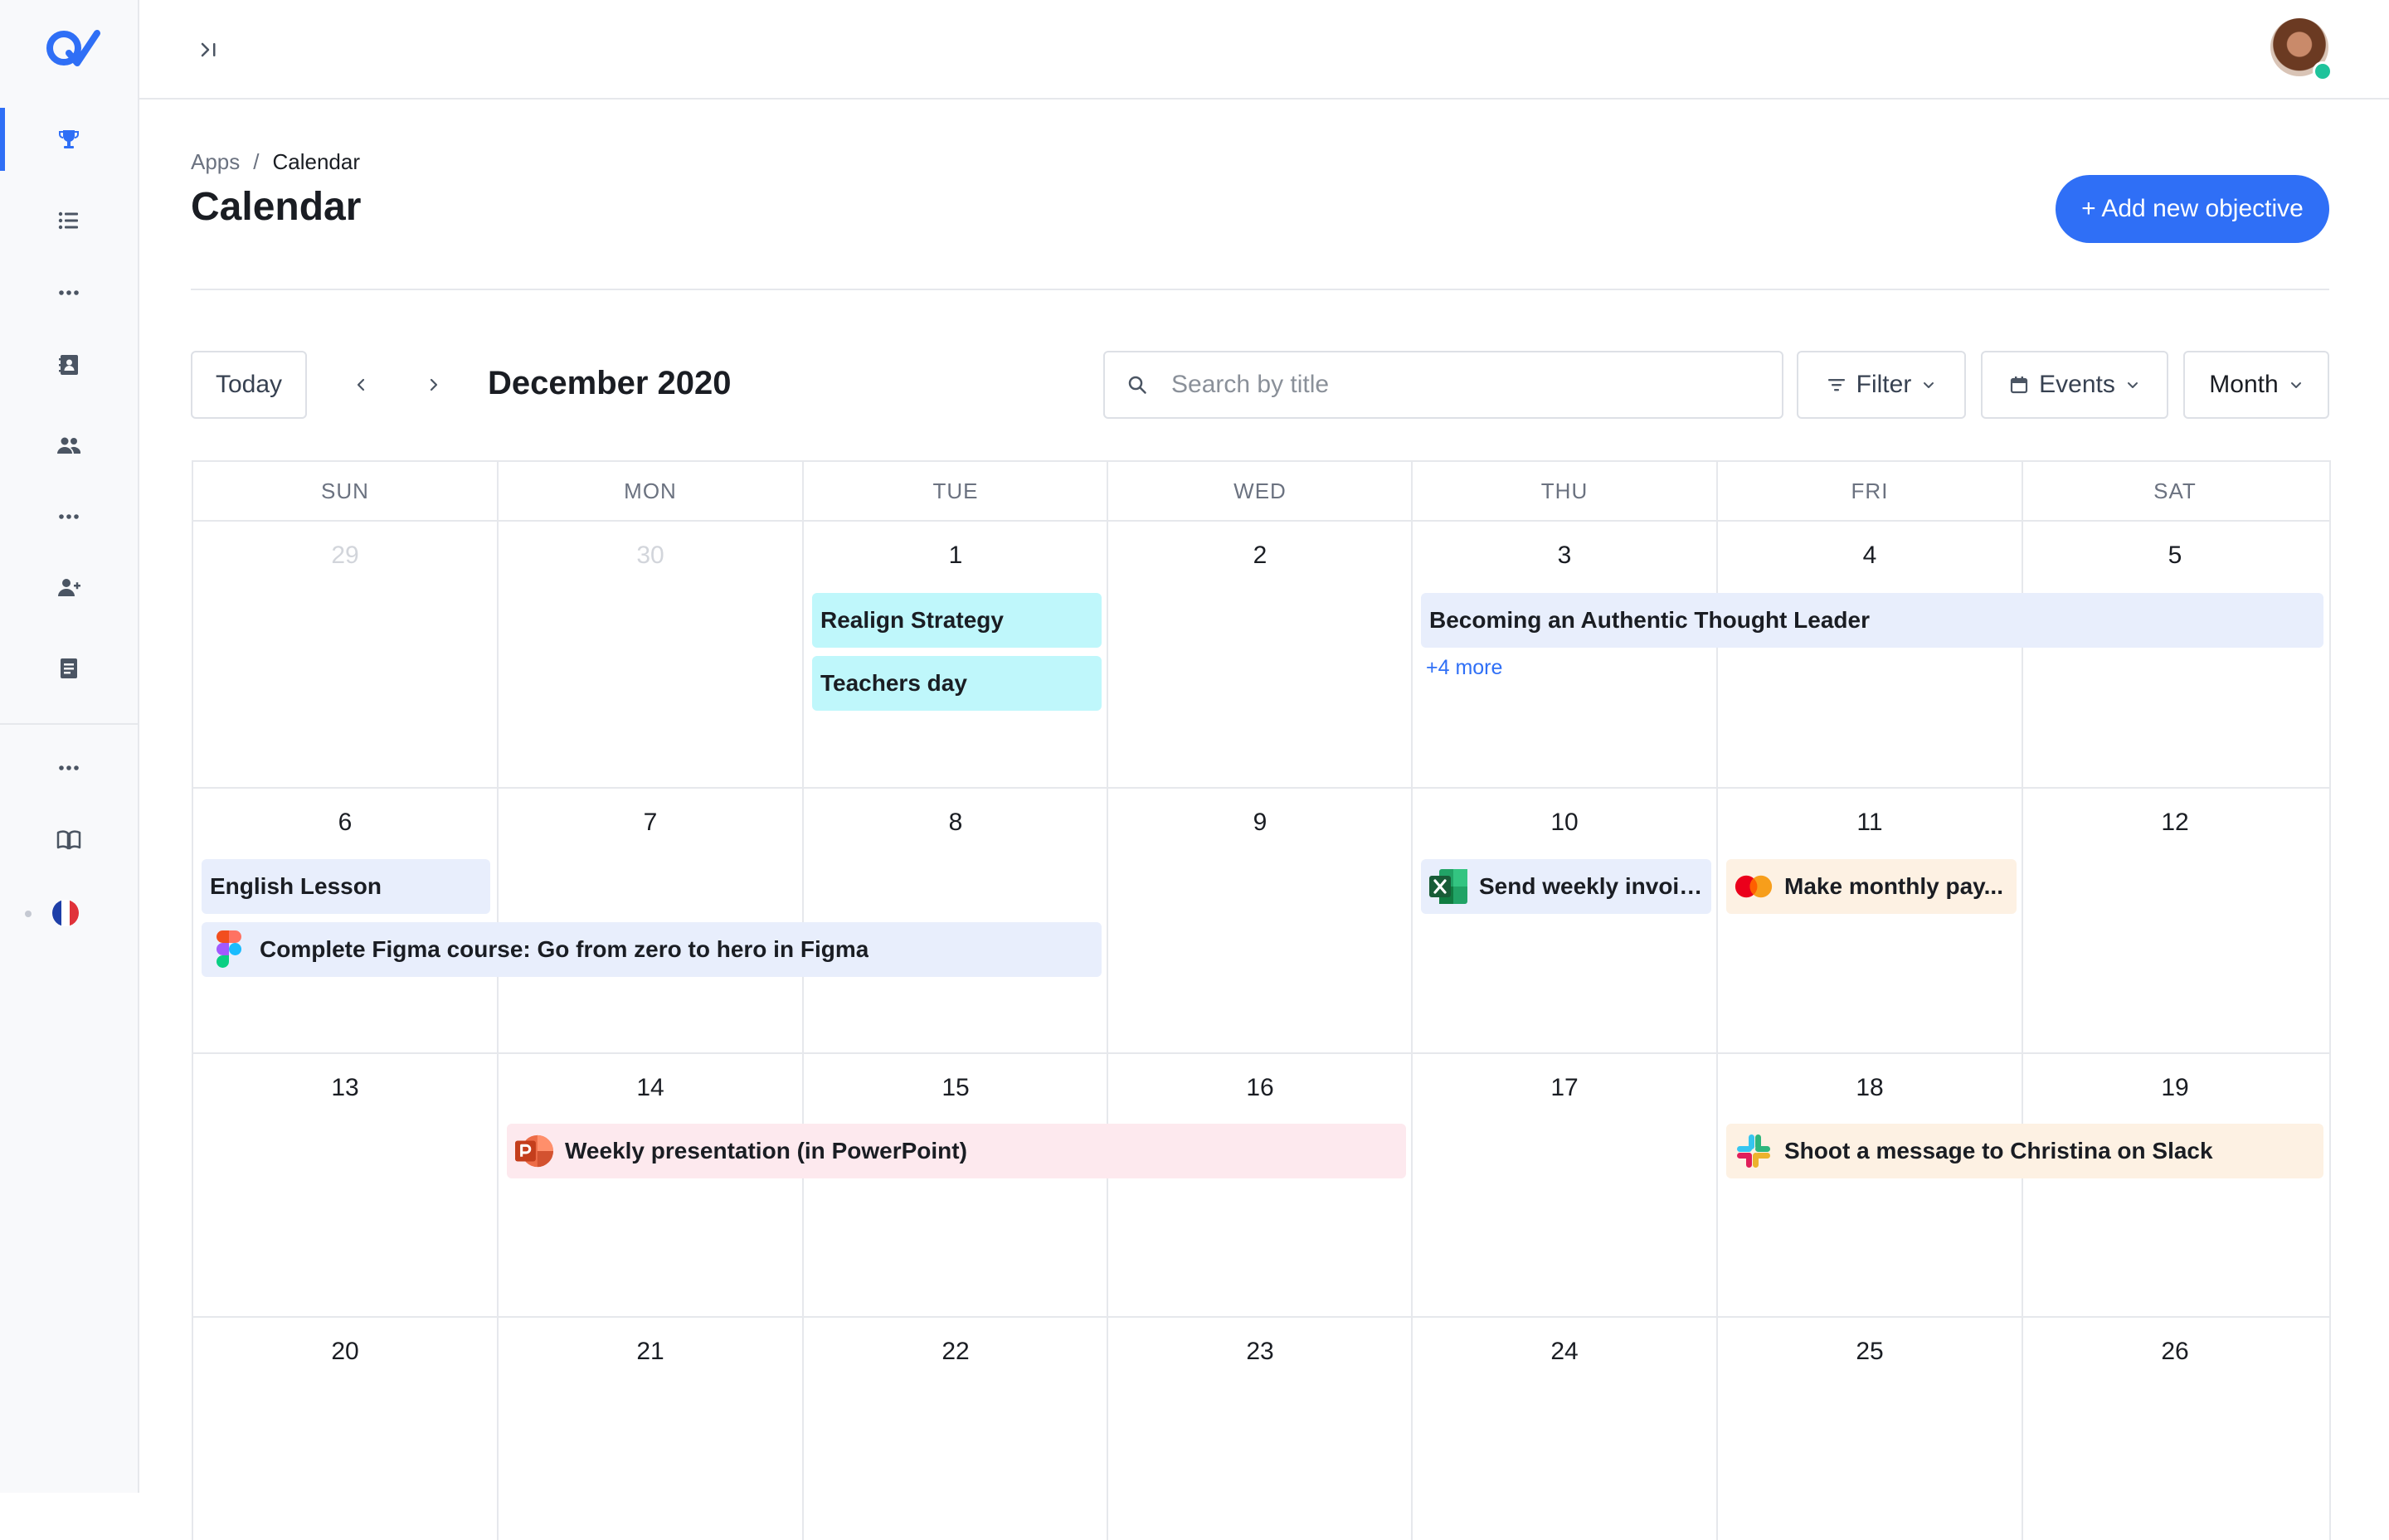 Image resolution: width=2389 pixels, height=1540 pixels. I want to click on add-objective-button: + Add new objective, so click(2192, 209).